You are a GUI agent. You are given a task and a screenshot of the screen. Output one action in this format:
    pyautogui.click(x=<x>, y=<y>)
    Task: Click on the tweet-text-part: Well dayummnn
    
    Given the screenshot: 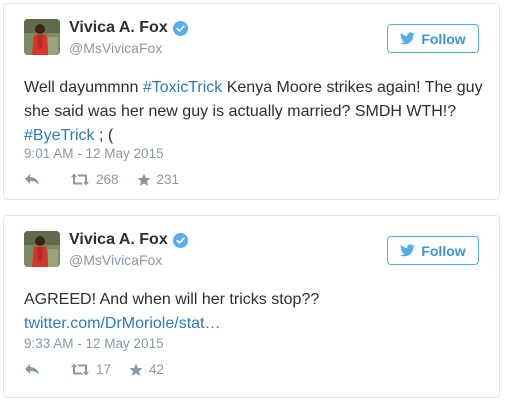 What is the action you would take?
    pyautogui.click(x=83, y=87)
    